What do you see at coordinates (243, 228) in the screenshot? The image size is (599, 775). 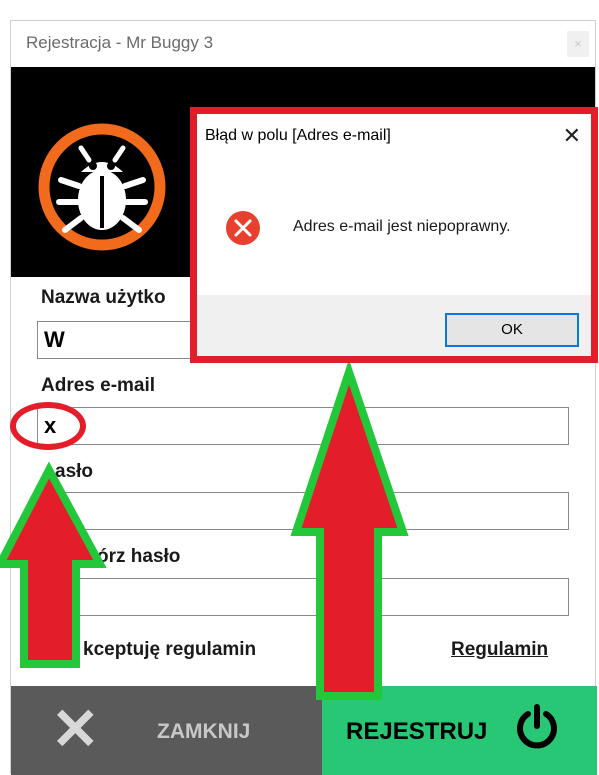 I see `error-icon` at bounding box center [243, 228].